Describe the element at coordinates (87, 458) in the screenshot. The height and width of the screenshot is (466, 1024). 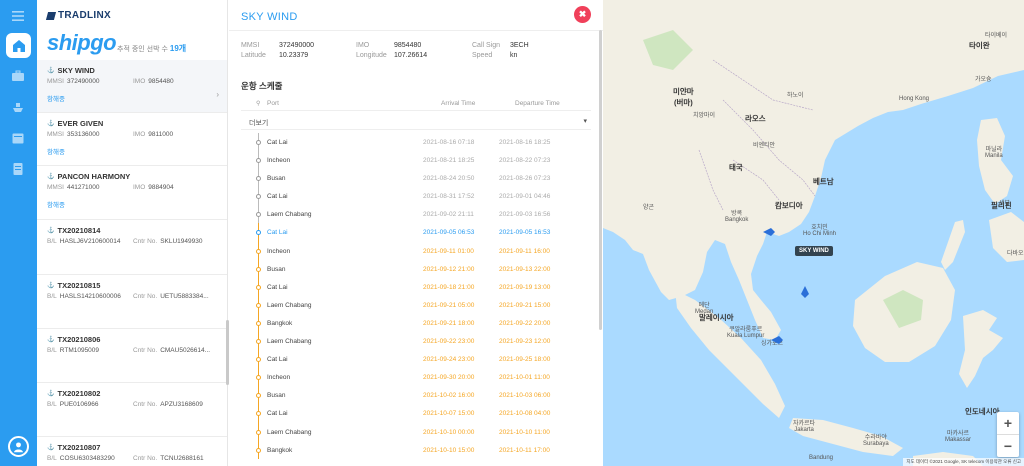
I see `id-value: COSU6303483290` at that location.